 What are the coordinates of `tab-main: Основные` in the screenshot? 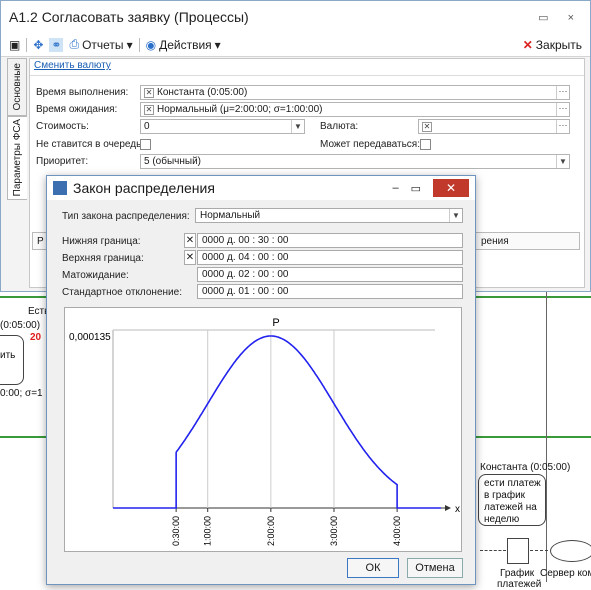 It's located at (17, 87).